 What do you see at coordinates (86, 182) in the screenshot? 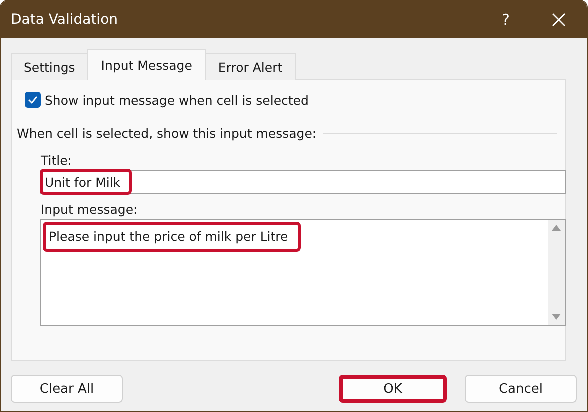
I see `field-value: Unit for Milk` at bounding box center [86, 182].